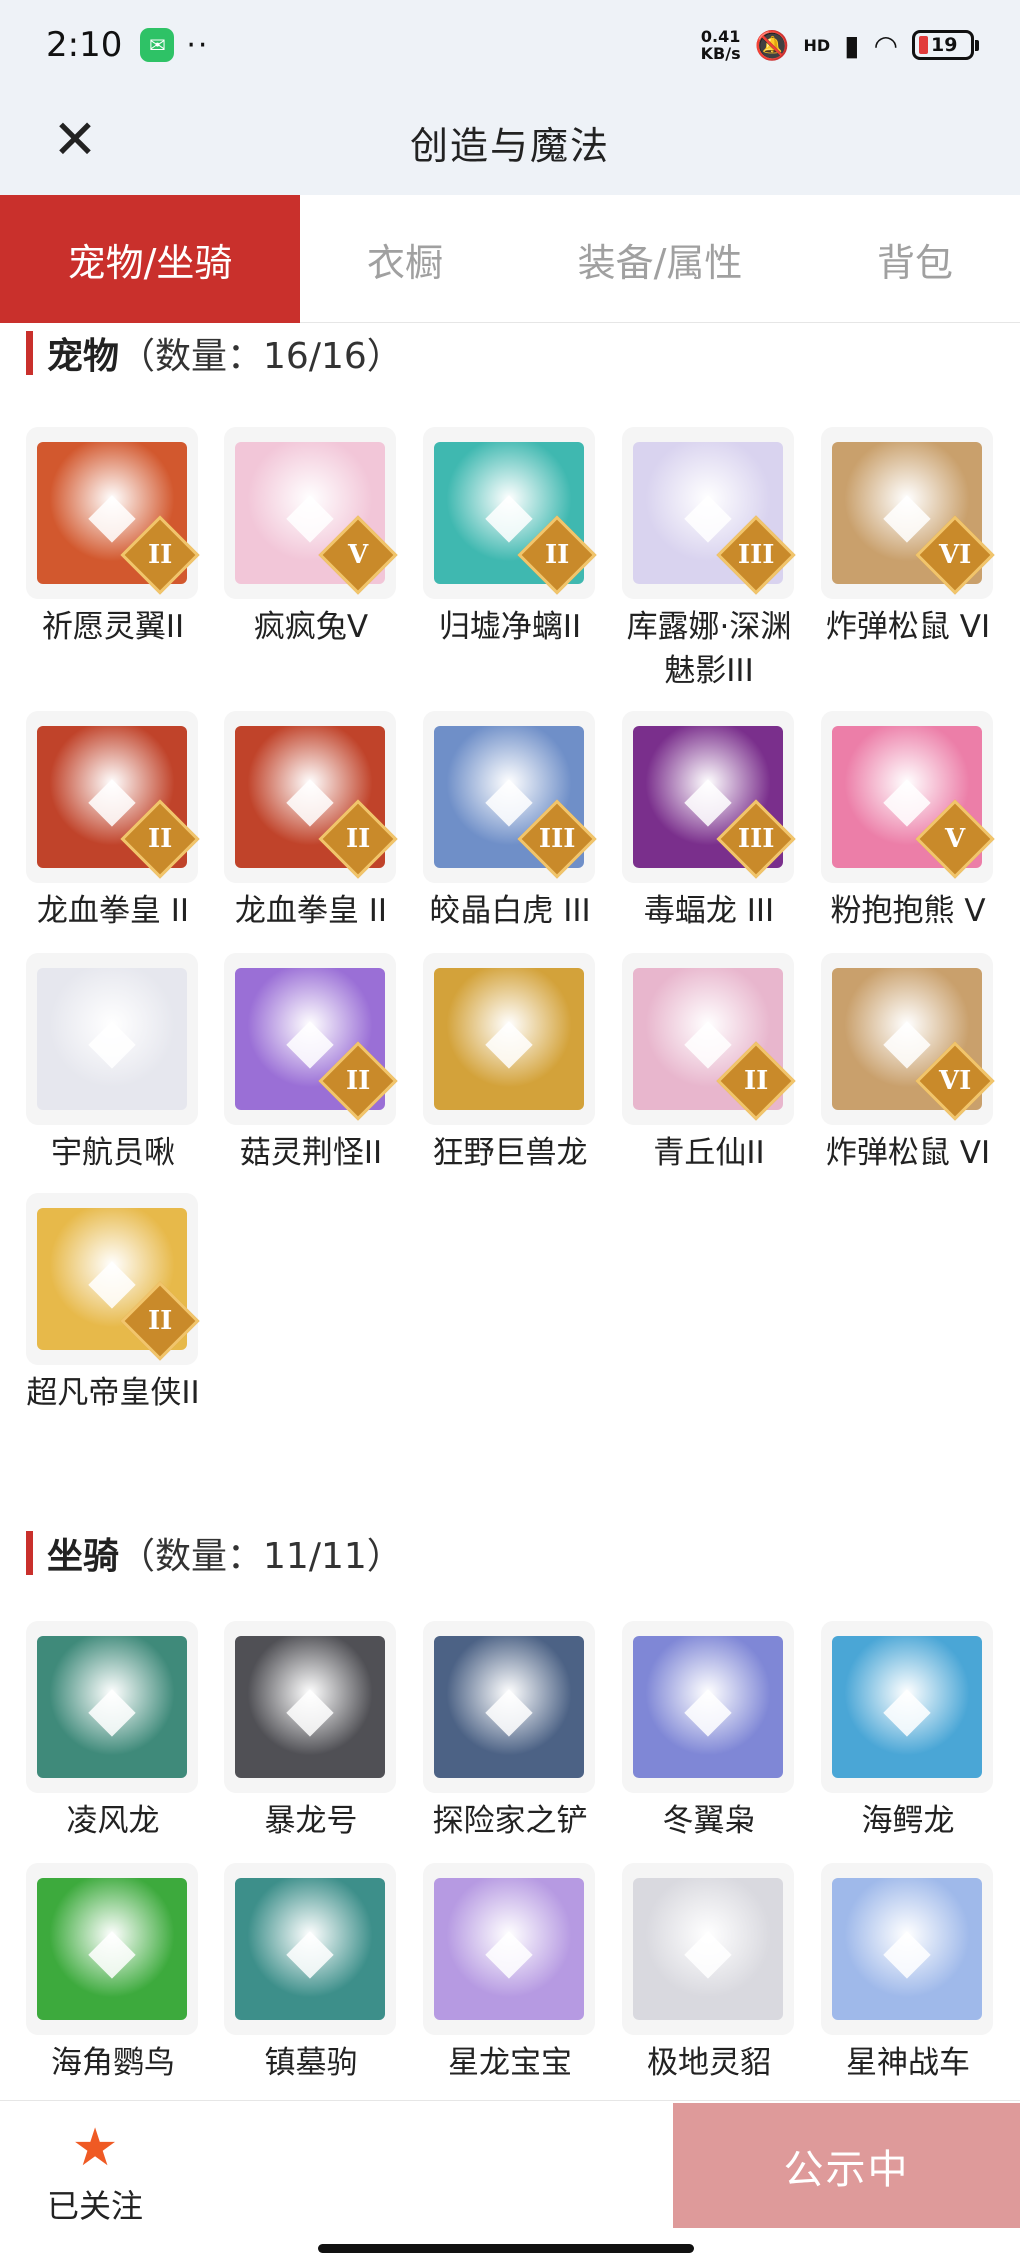 Image resolution: width=1020 pixels, height=2267 pixels. Describe the element at coordinates (510, 2183) in the screenshot. I see `bottom-action-bar: ★ 已关注 公示中` at that location.